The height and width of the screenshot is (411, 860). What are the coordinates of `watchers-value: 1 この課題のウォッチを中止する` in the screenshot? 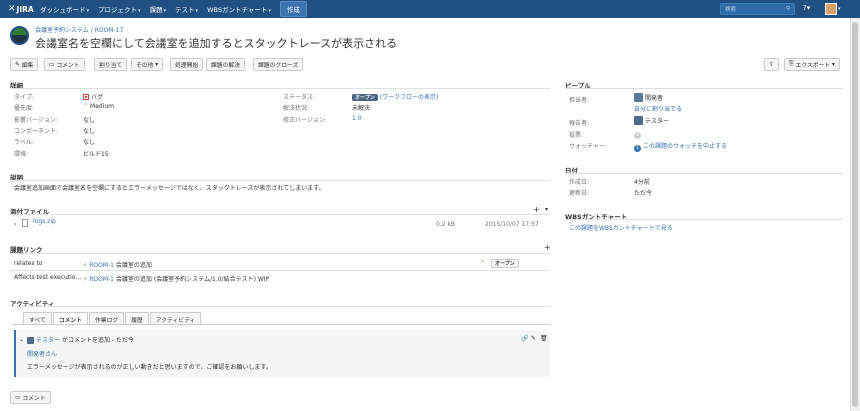 It's located at (680, 146).